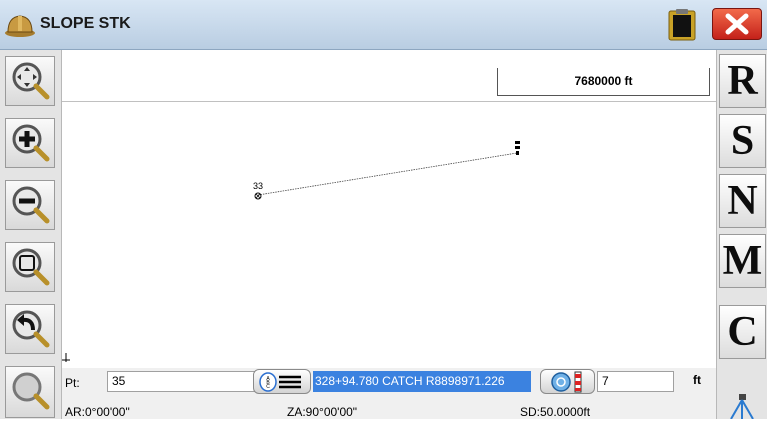  I want to click on abc-list-icon: A B C, so click(280, 382).